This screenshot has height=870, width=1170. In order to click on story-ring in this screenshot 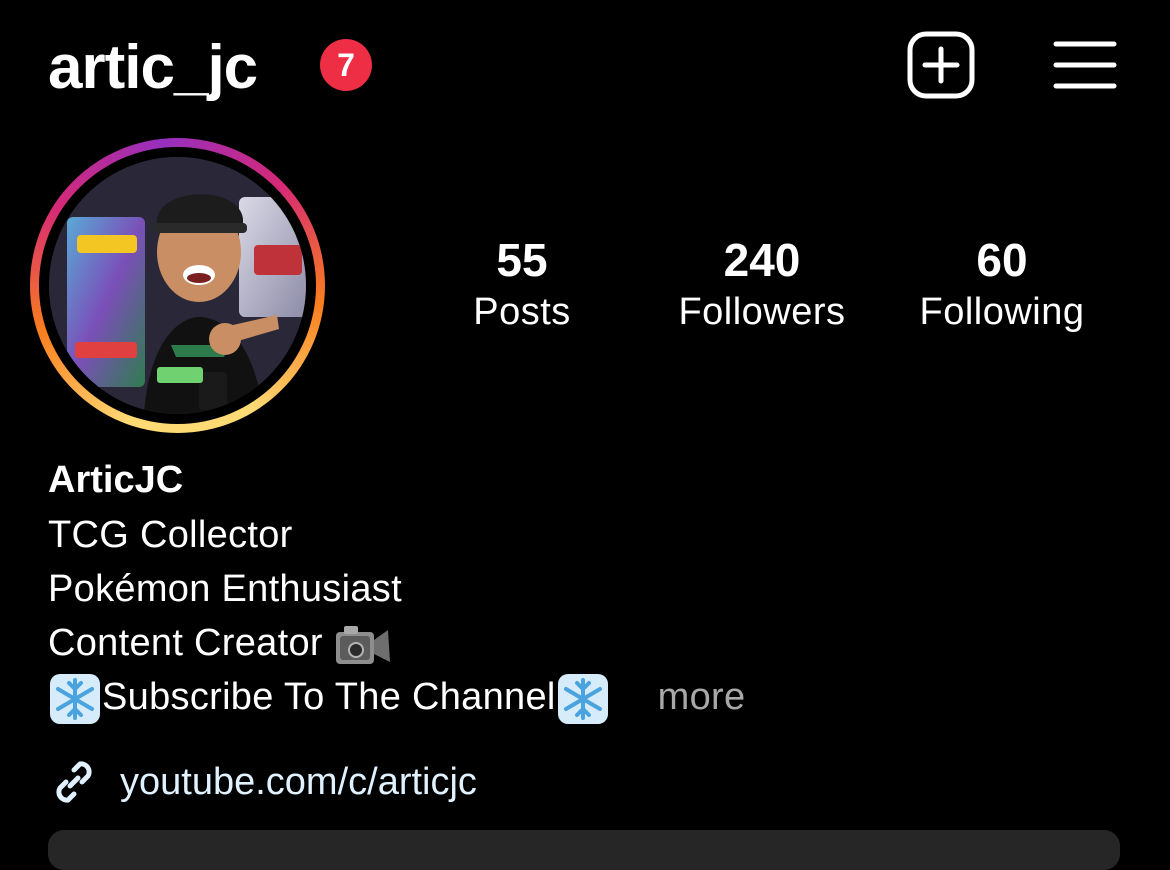, I will do `click(177, 285)`.